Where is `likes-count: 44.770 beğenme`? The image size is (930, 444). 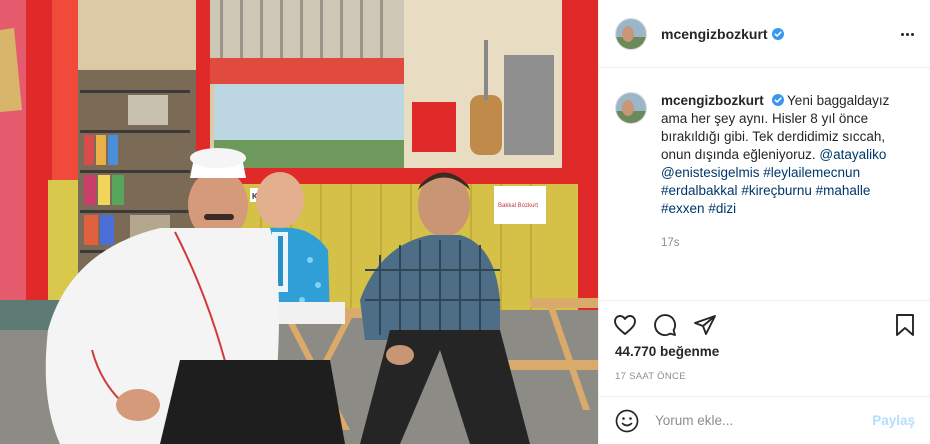
likes-count: 44.770 beğenme is located at coordinates (667, 351).